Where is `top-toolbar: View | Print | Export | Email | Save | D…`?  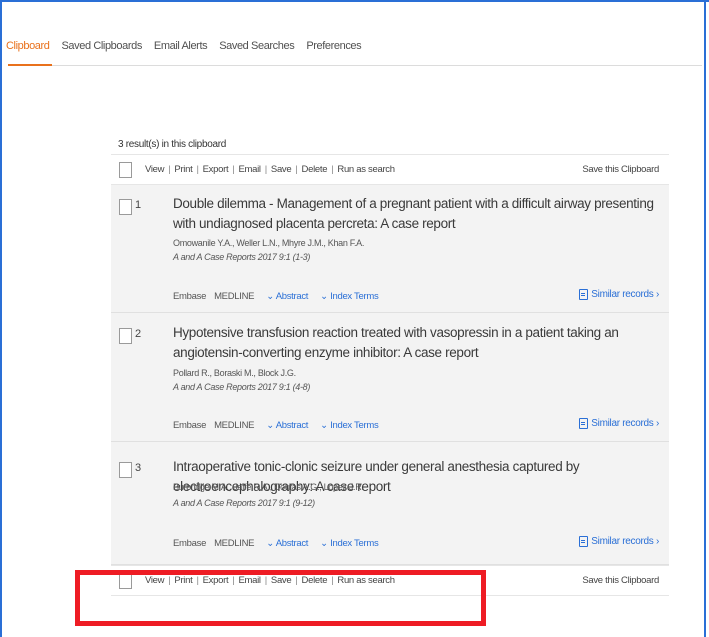 top-toolbar: View | Print | Export | Email | Save | D… is located at coordinates (390, 169).